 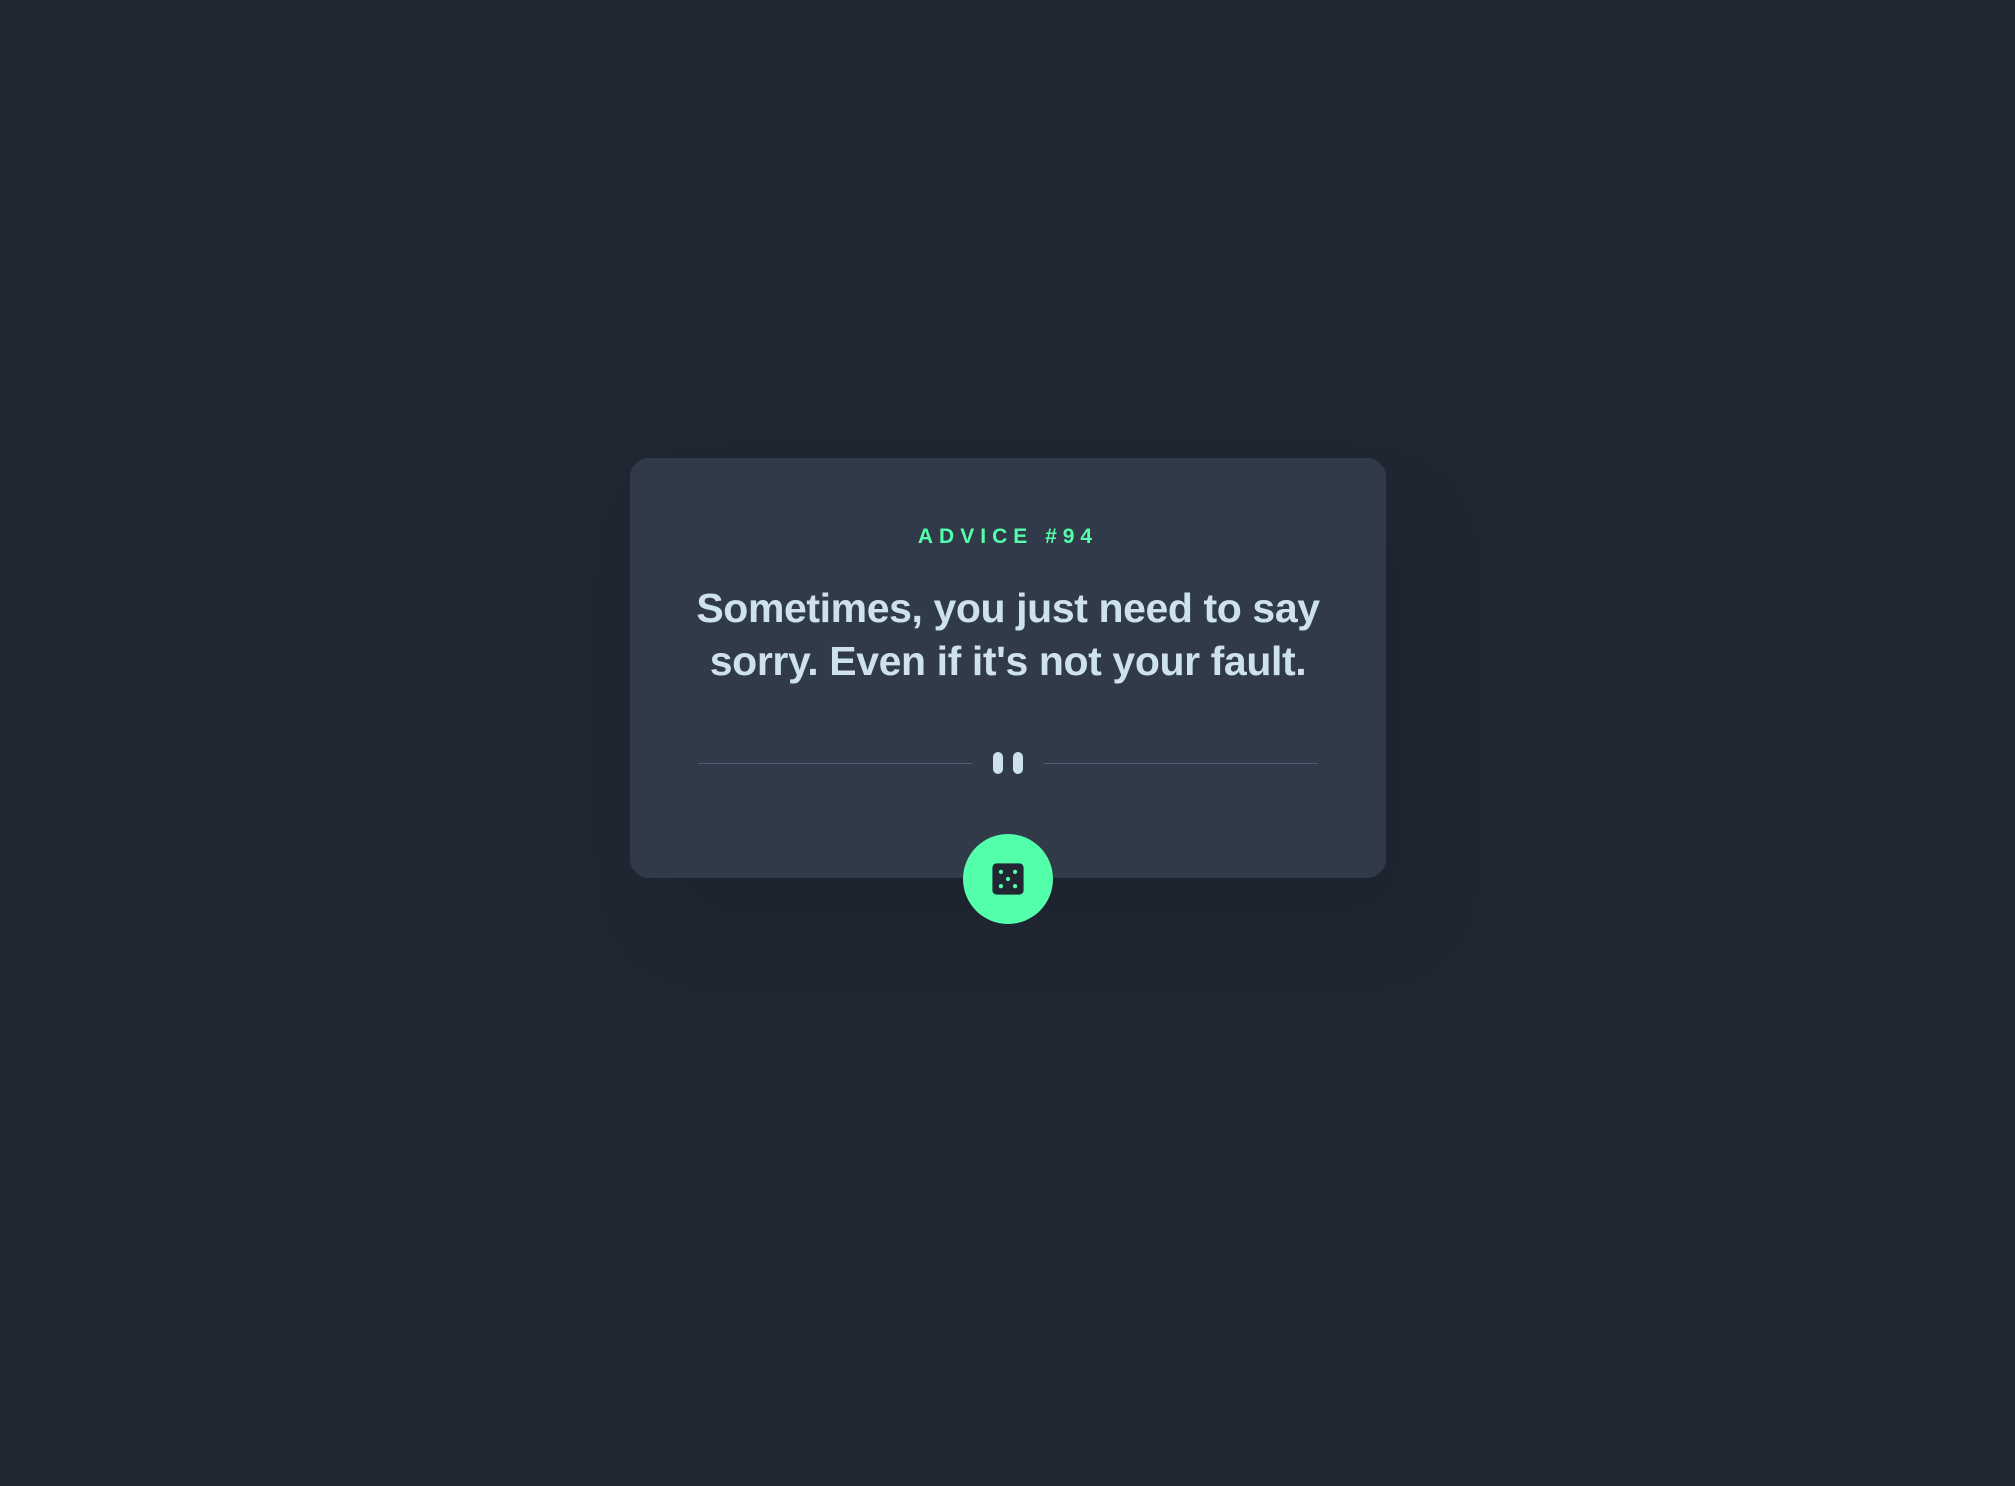 I want to click on new-advice-button, so click(x=1008, y=879).